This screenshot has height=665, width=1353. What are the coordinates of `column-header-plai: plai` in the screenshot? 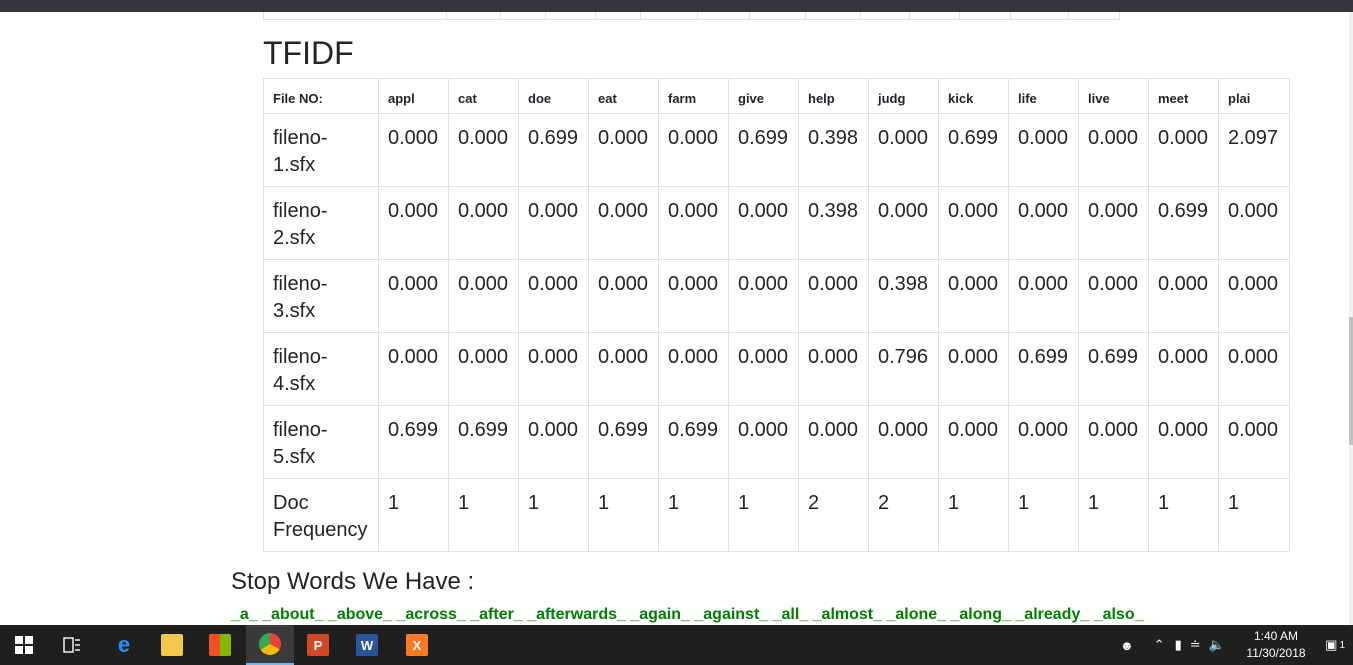 It's located at (1254, 96).